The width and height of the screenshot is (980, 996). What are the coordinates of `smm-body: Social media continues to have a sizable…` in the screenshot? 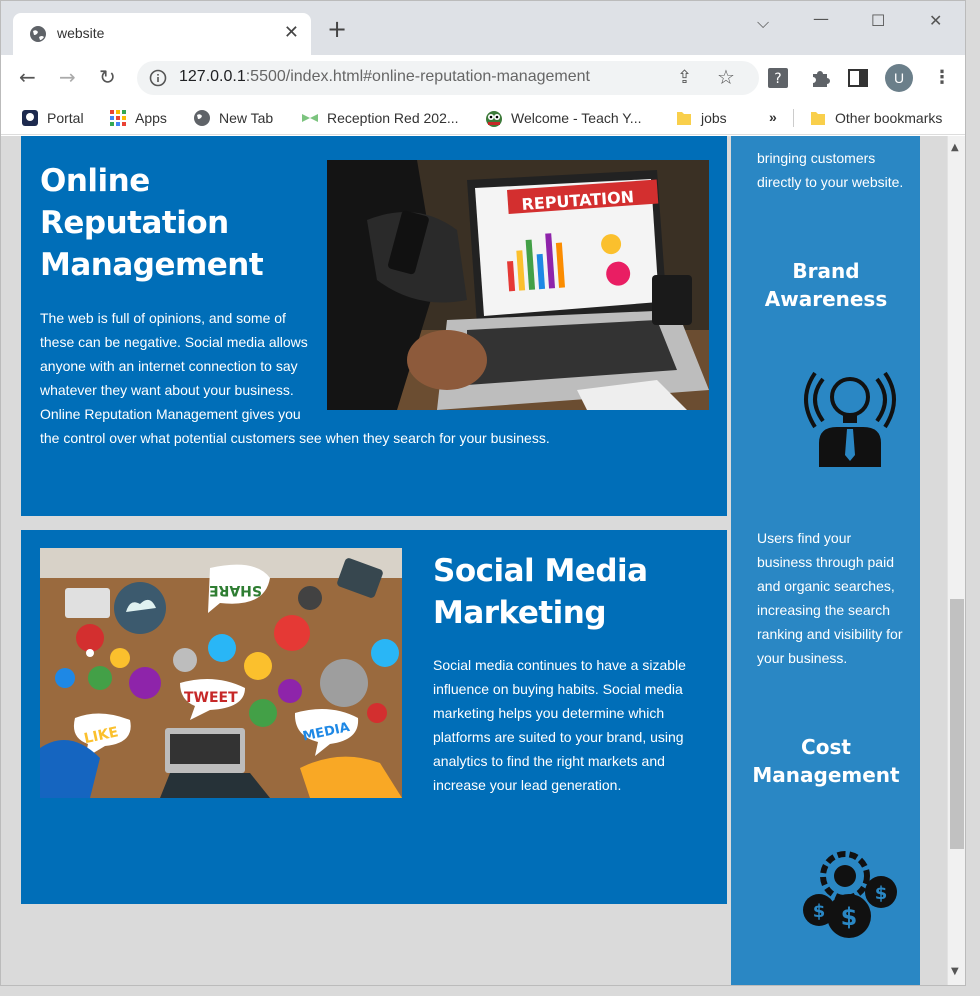 It's located at (559, 725).